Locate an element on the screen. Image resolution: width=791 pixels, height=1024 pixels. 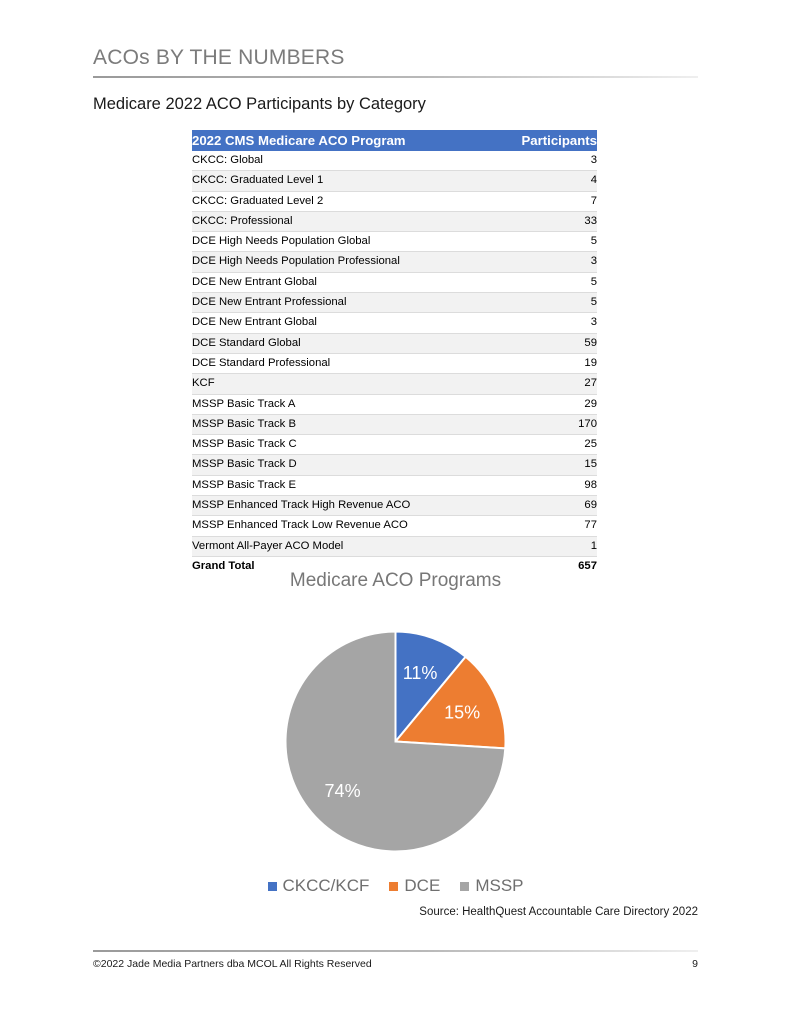
column-header-program: 2022 CMS Medicare ACO Program is located at coordinates (342, 140).